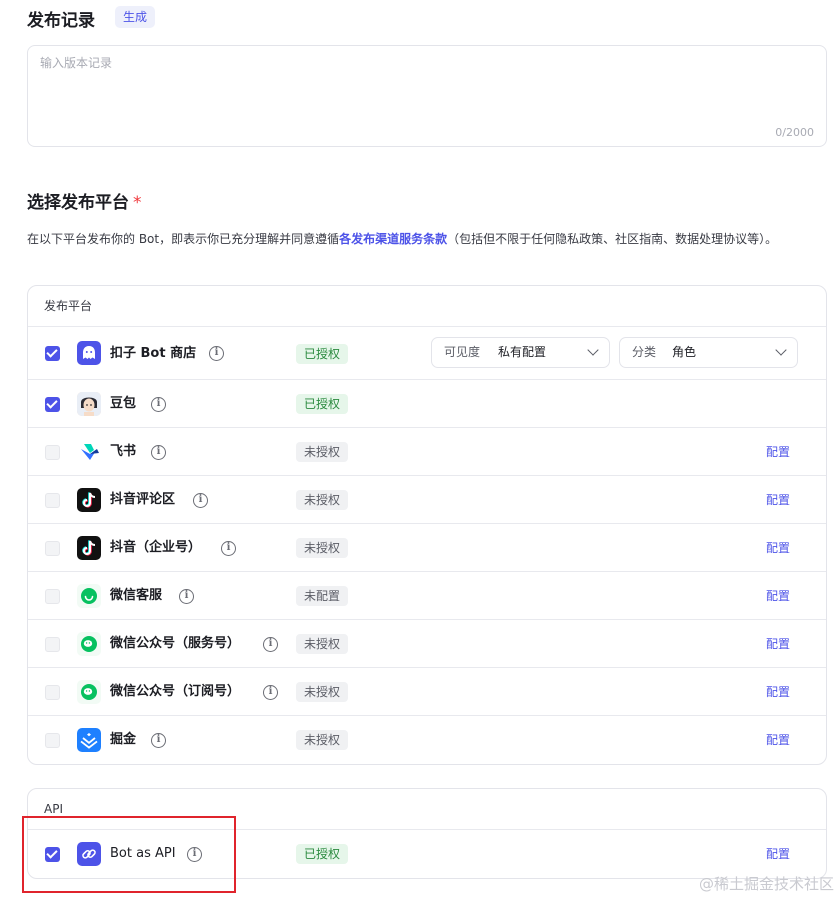 This screenshot has height=900, width=840. I want to click on platform-name: 抖音（企业号）, so click(156, 547).